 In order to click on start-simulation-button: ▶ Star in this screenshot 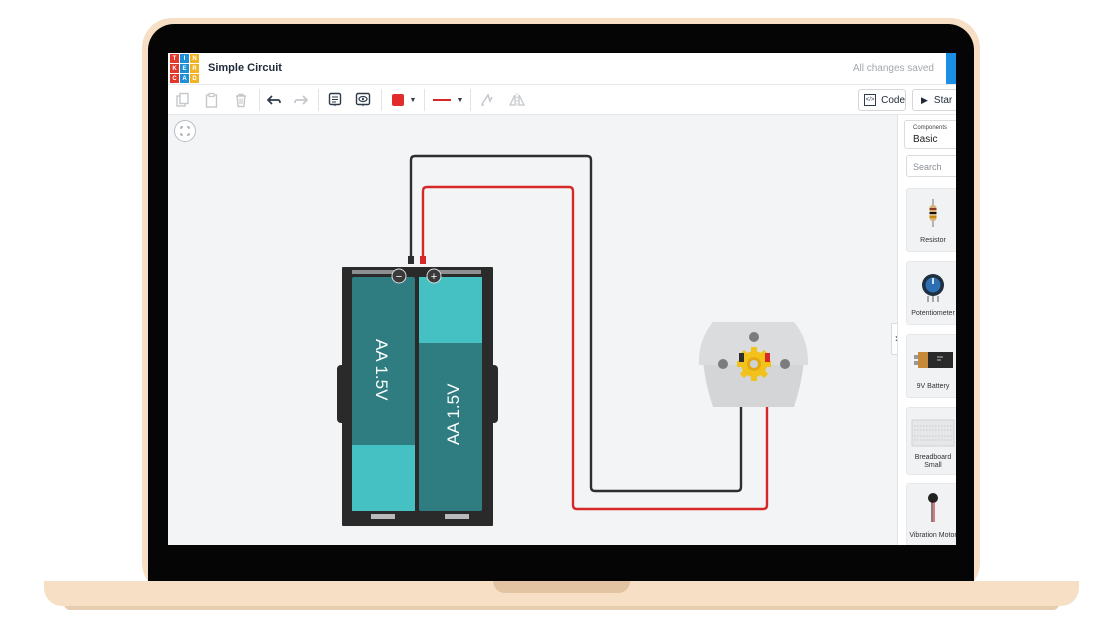, I will do `click(934, 100)`.